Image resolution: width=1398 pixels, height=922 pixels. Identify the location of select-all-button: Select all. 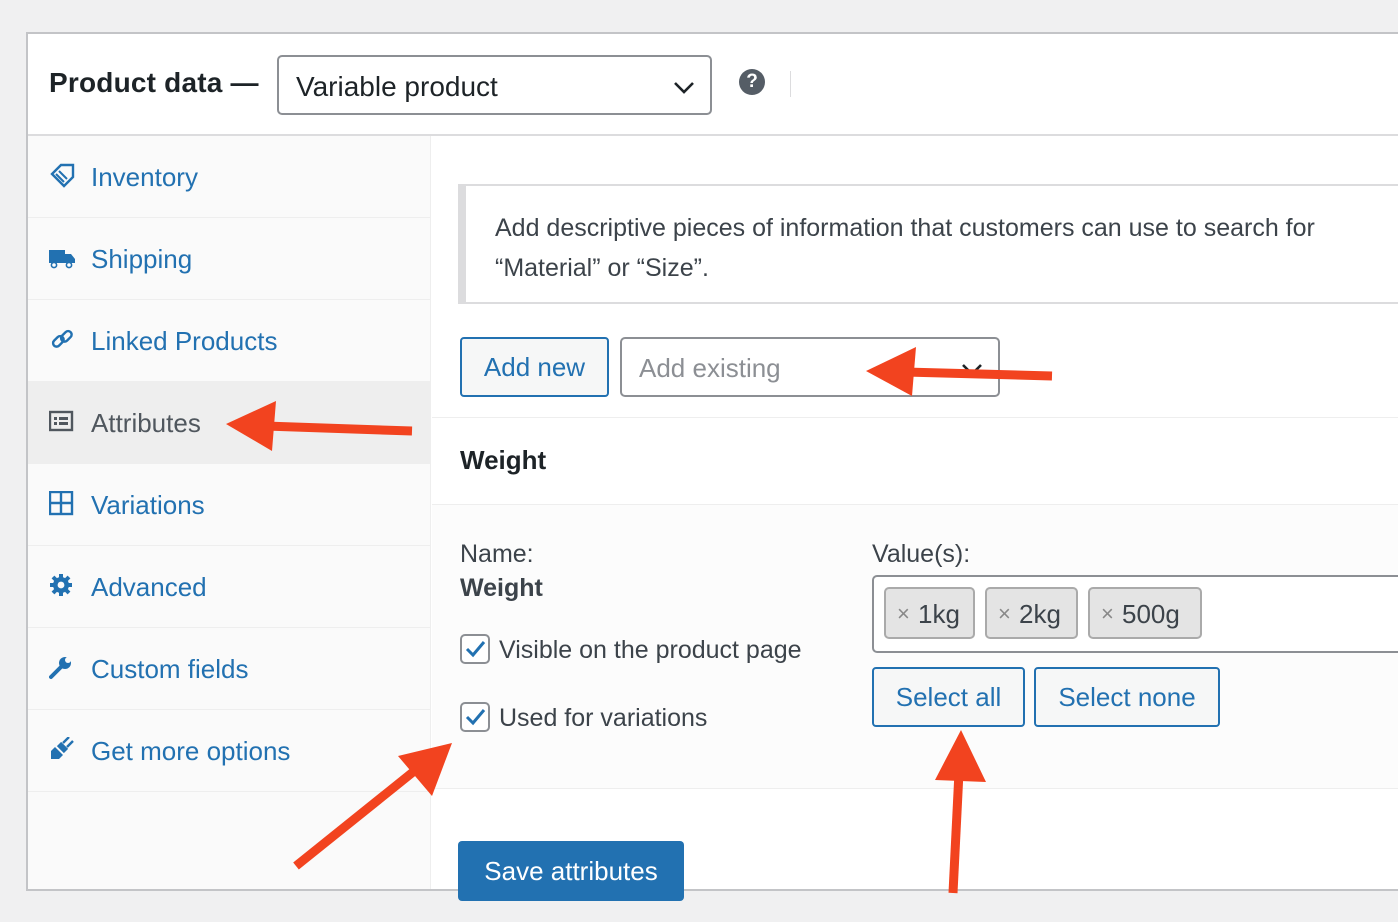
(948, 697).